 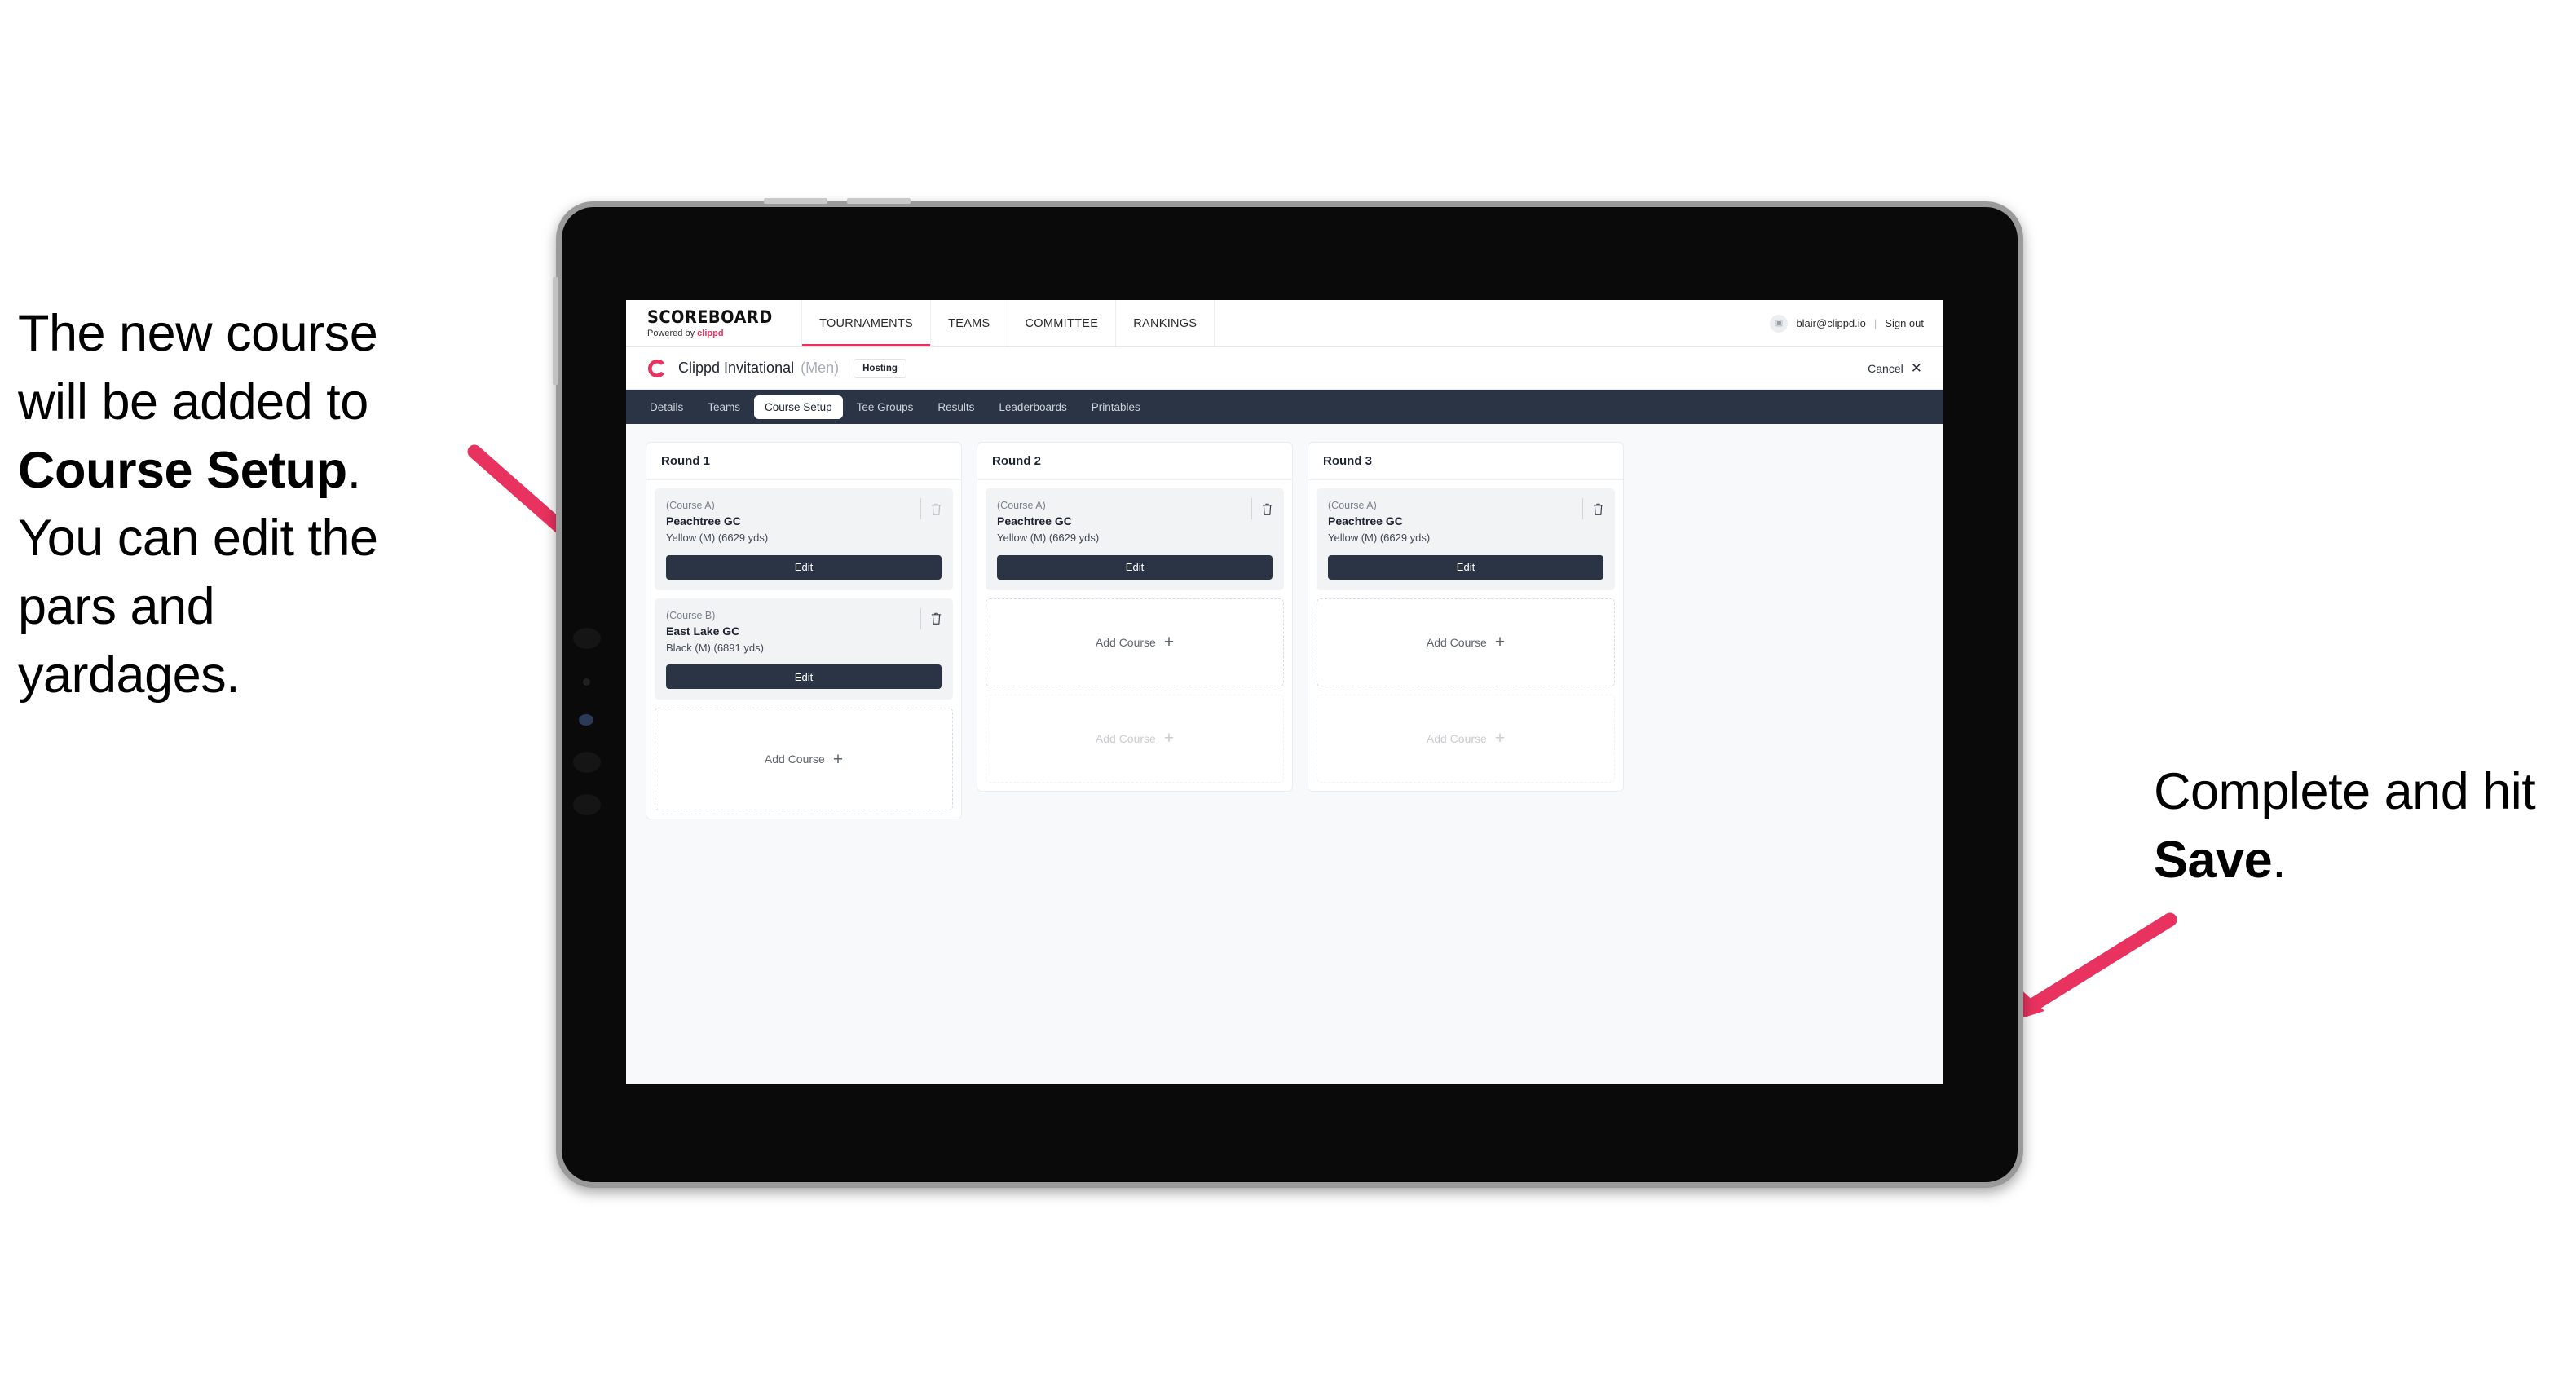 What do you see at coordinates (1831, 323) in the screenshot?
I see `account-email: blair@clippd.io` at bounding box center [1831, 323].